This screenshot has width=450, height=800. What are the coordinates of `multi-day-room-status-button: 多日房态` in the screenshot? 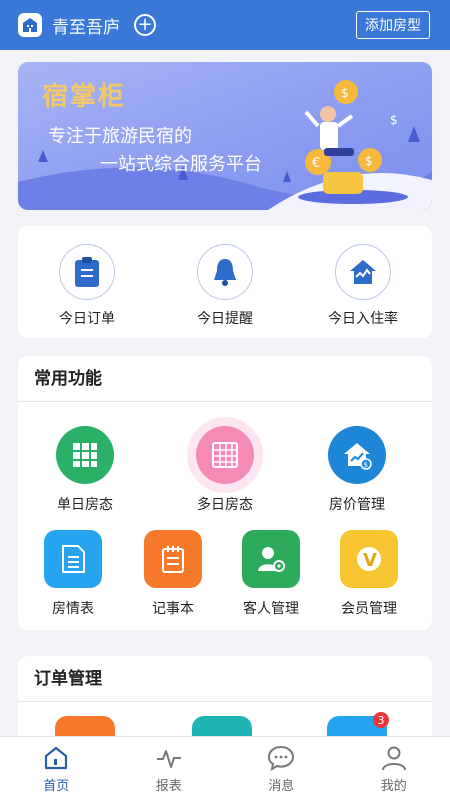 It's located at (225, 465).